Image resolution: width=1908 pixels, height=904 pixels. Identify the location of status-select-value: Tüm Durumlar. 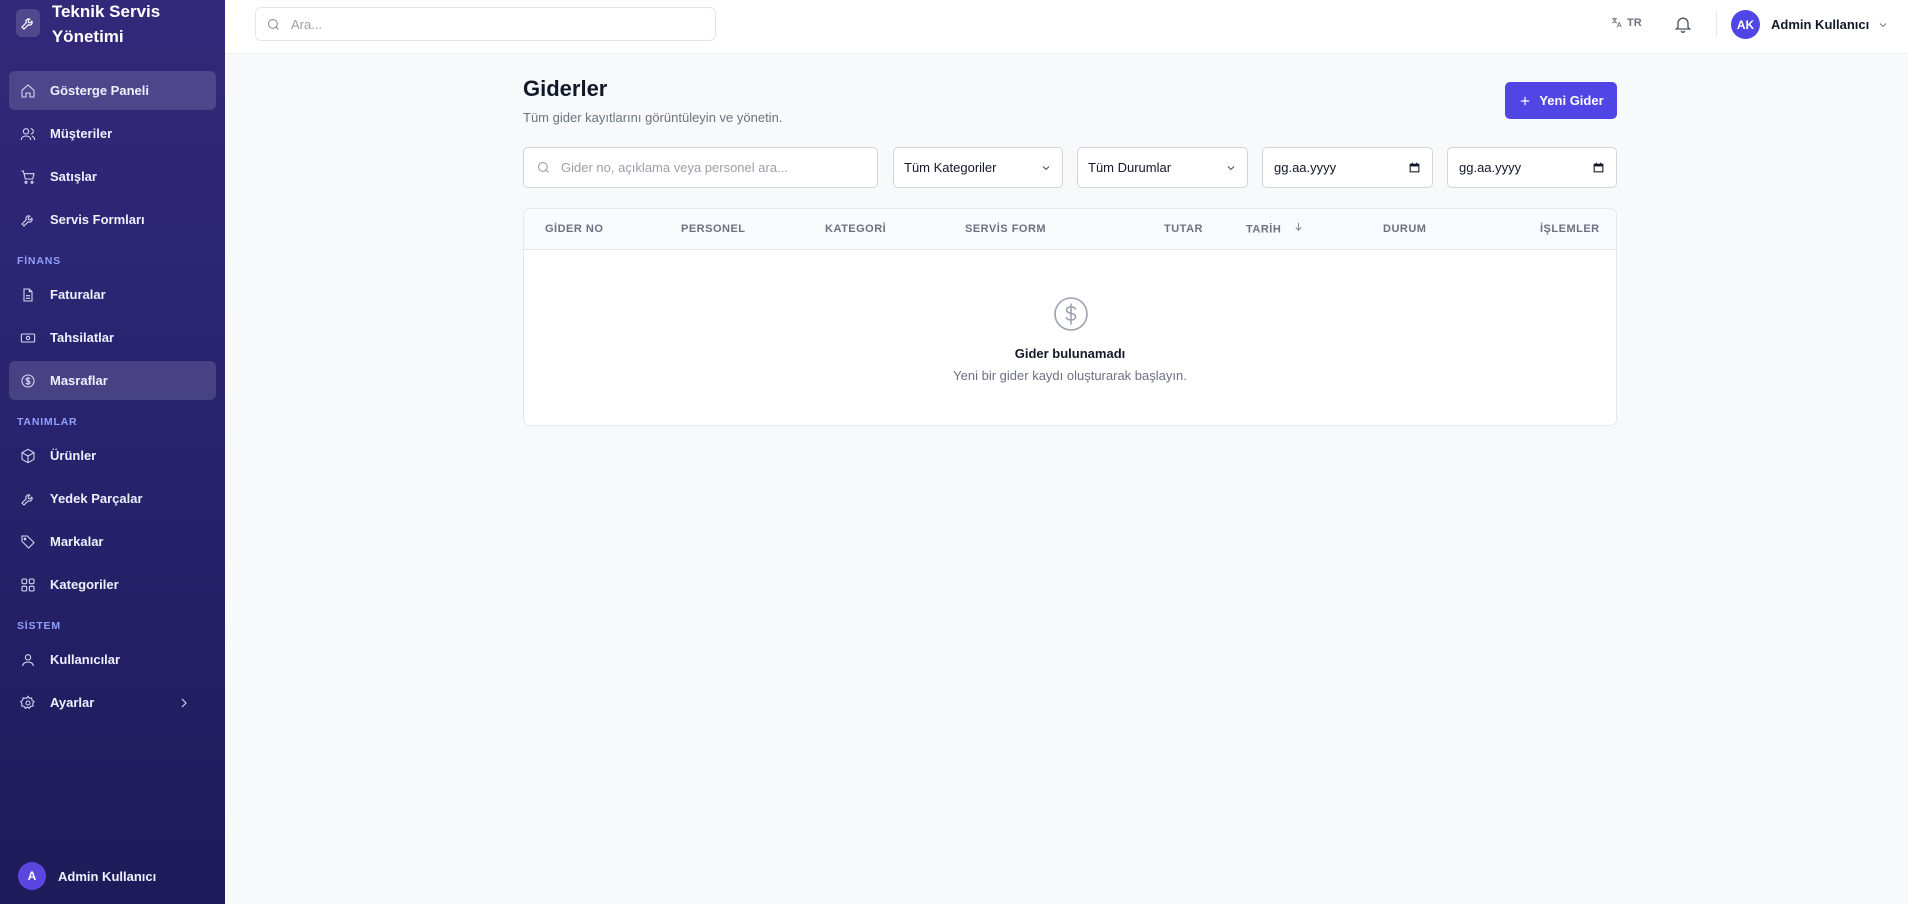
(1130, 167).